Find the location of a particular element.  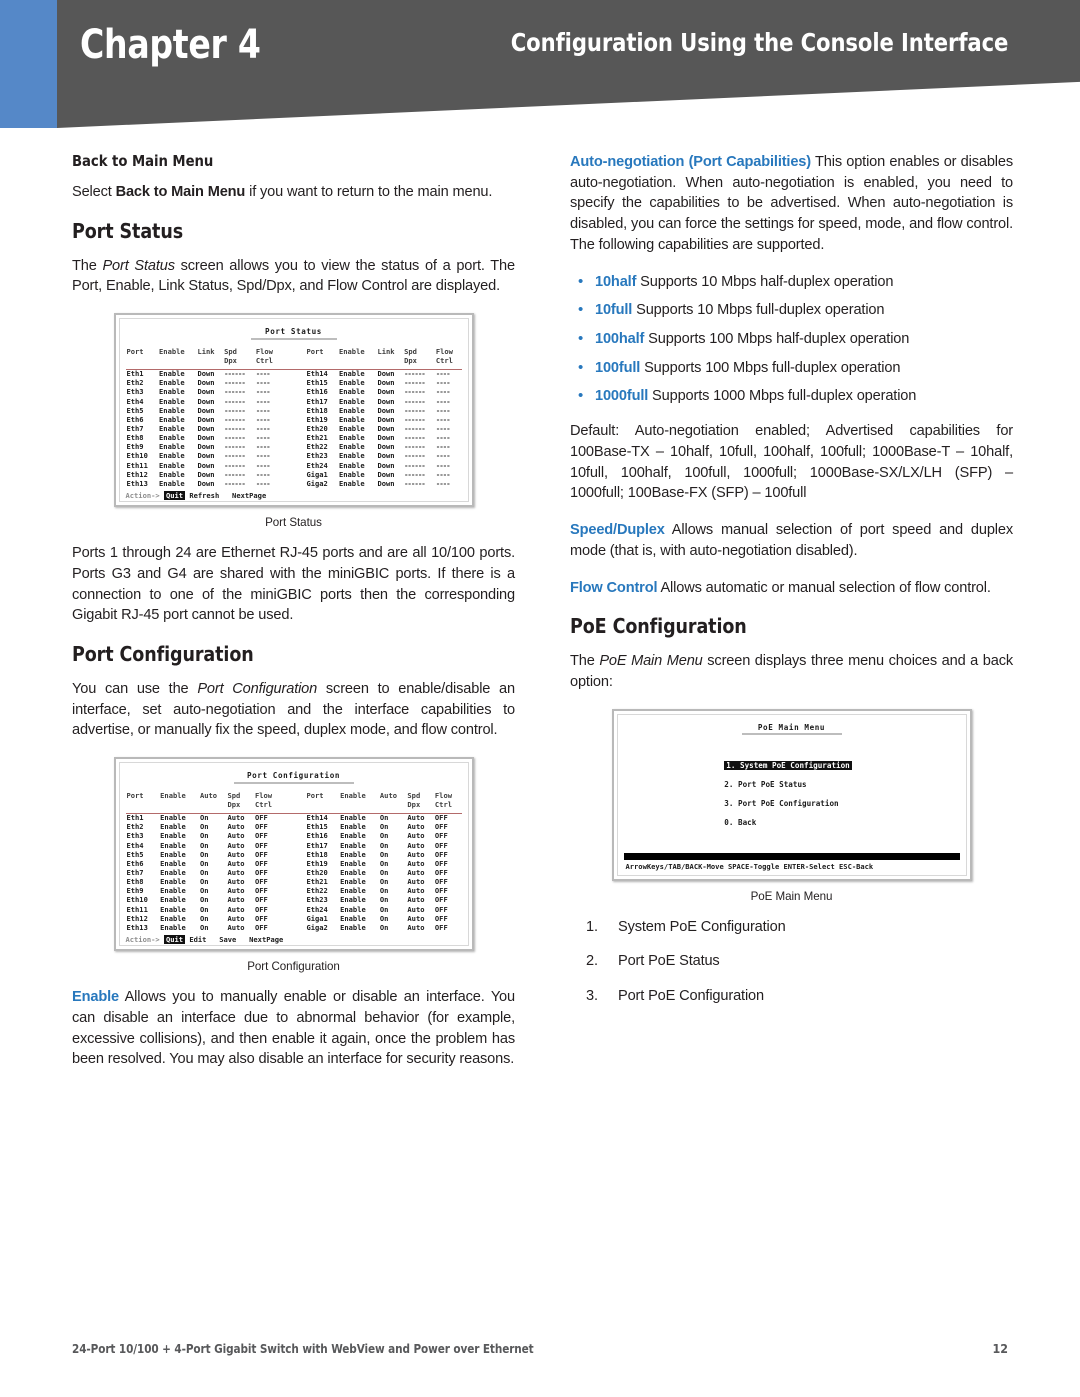

action-refresh-button: Refresh is located at coordinates (204, 495).